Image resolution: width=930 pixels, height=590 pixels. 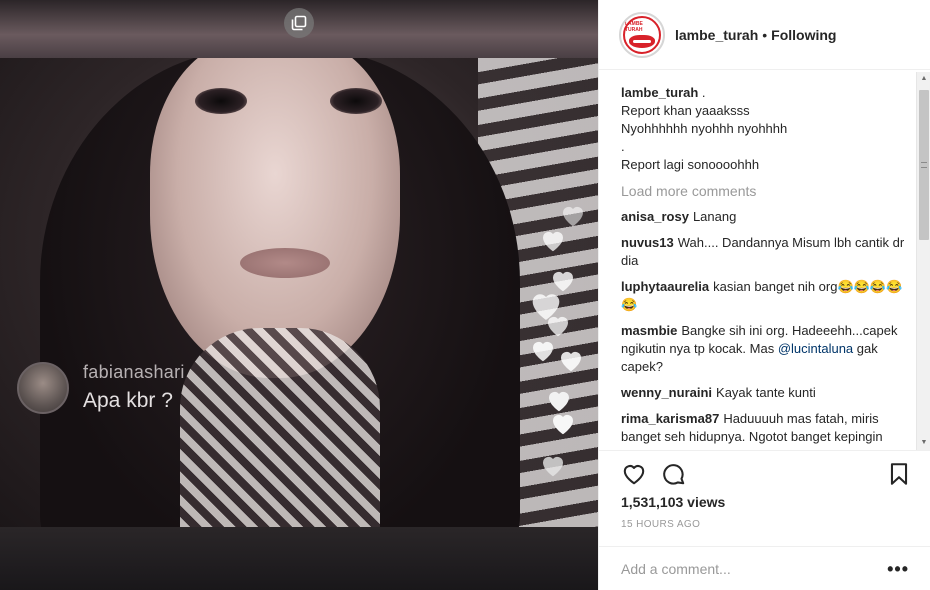 What do you see at coordinates (666, 392) in the screenshot?
I see `comment-username: wenny_nuraini` at bounding box center [666, 392].